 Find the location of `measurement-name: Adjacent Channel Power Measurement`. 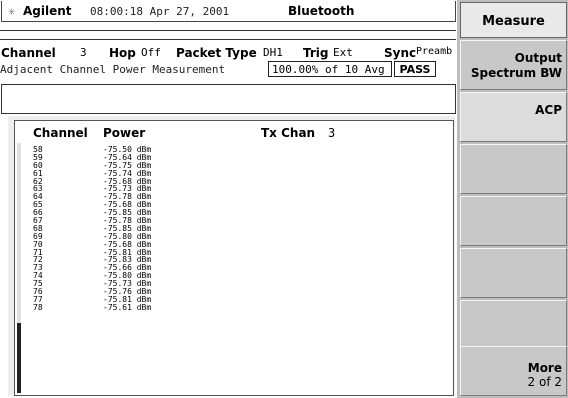

measurement-name: Adjacent Channel Power Measurement is located at coordinates (113, 69).